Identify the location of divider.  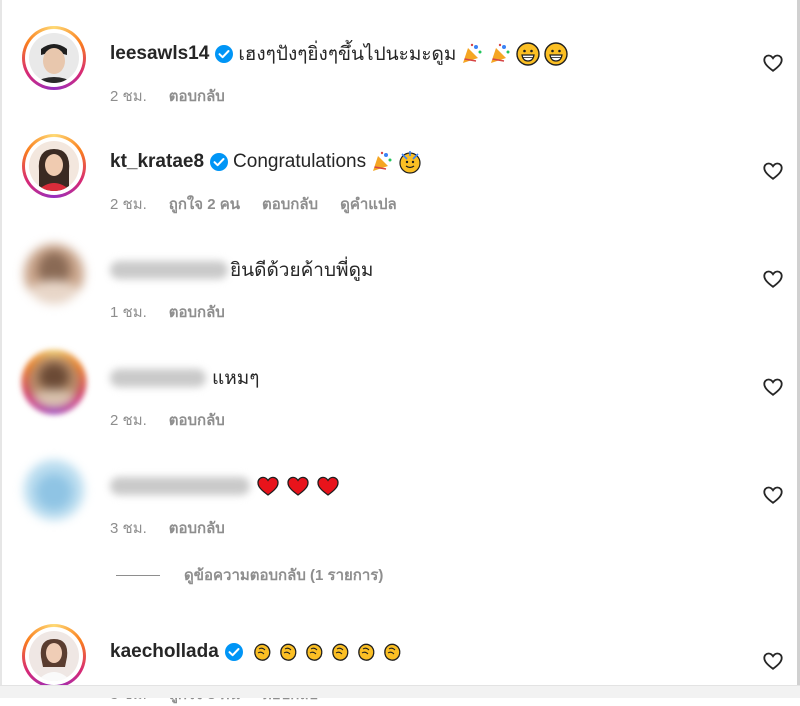
(138, 575).